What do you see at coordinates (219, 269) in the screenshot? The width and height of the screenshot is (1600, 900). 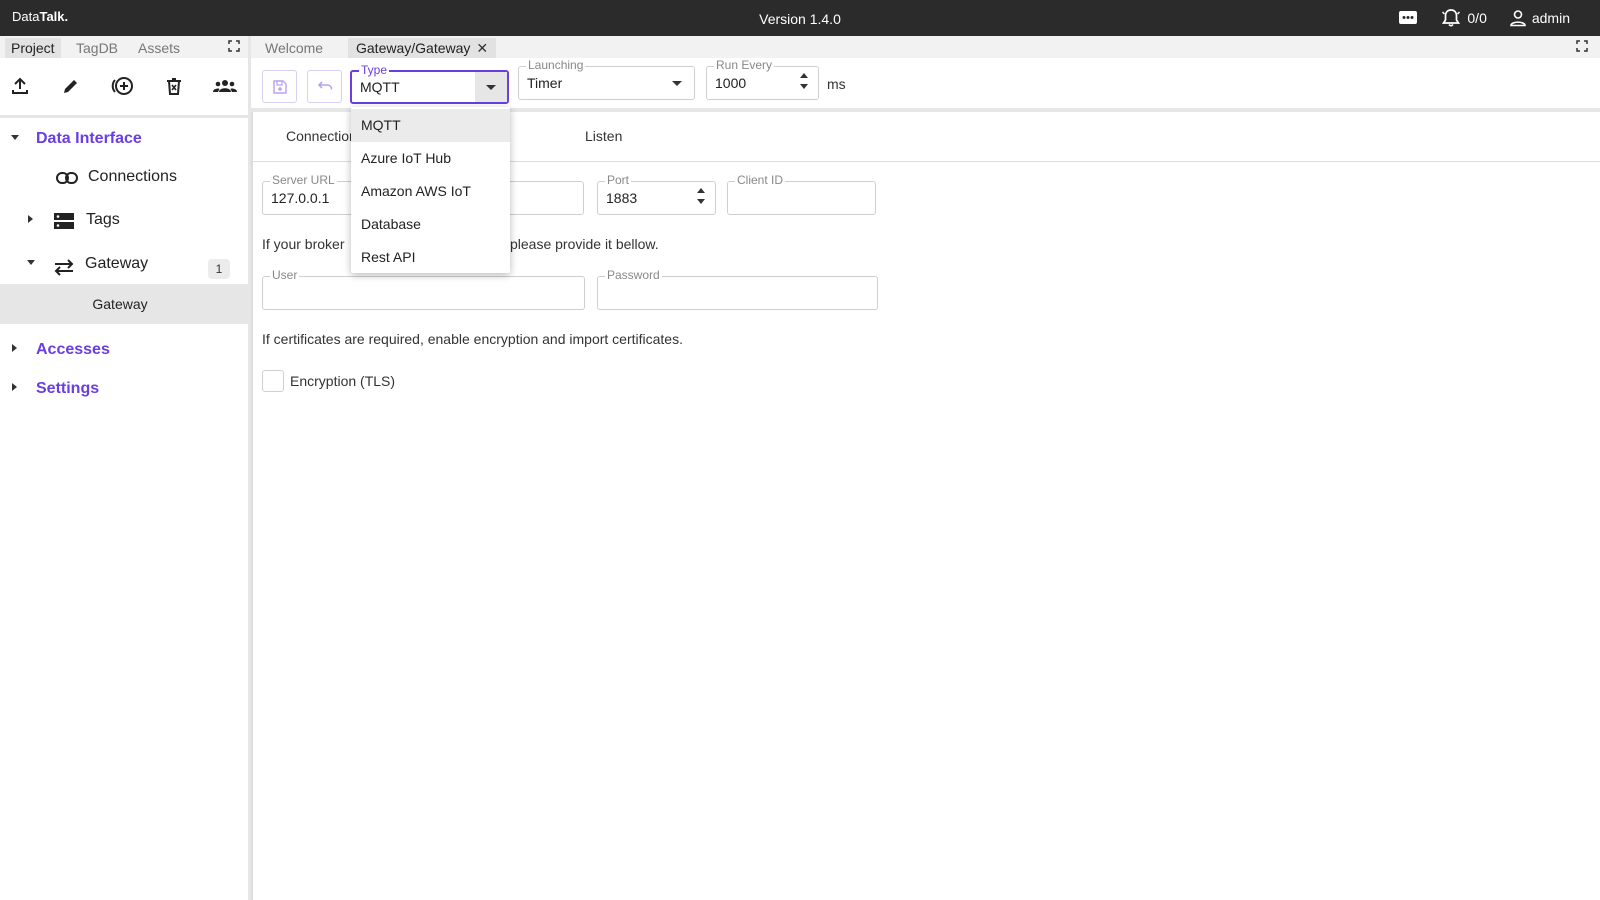 I see `count-badge: 1` at bounding box center [219, 269].